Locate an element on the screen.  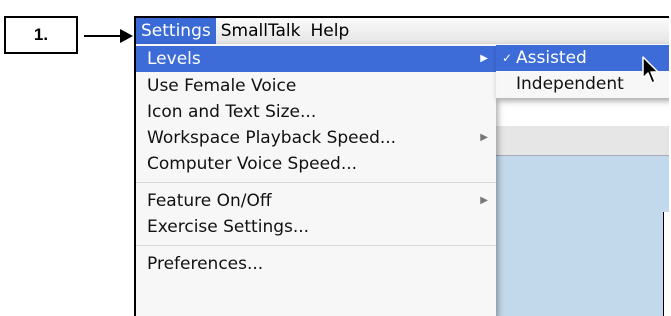
step-label: 1. is located at coordinates (41, 34).